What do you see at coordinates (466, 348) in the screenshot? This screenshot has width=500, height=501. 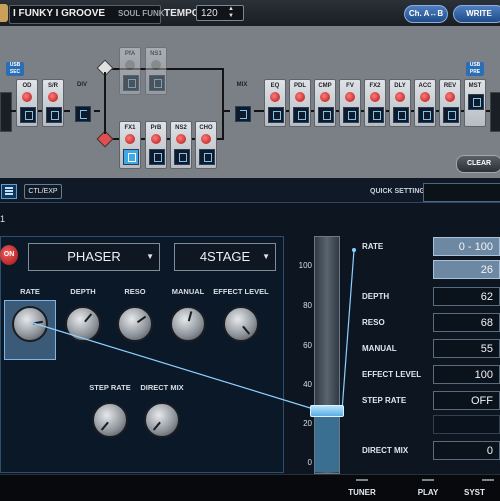 I see `param-value-manual: 55` at bounding box center [466, 348].